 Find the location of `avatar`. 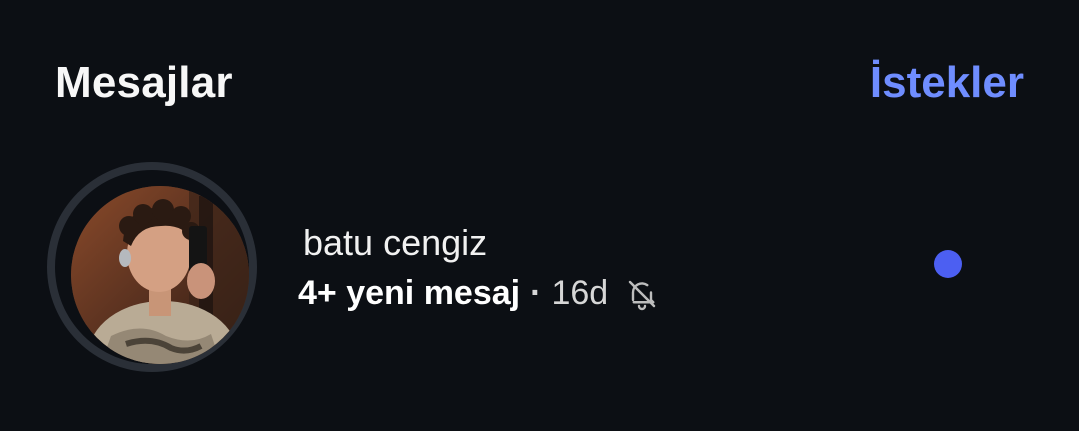

avatar is located at coordinates (160, 275).